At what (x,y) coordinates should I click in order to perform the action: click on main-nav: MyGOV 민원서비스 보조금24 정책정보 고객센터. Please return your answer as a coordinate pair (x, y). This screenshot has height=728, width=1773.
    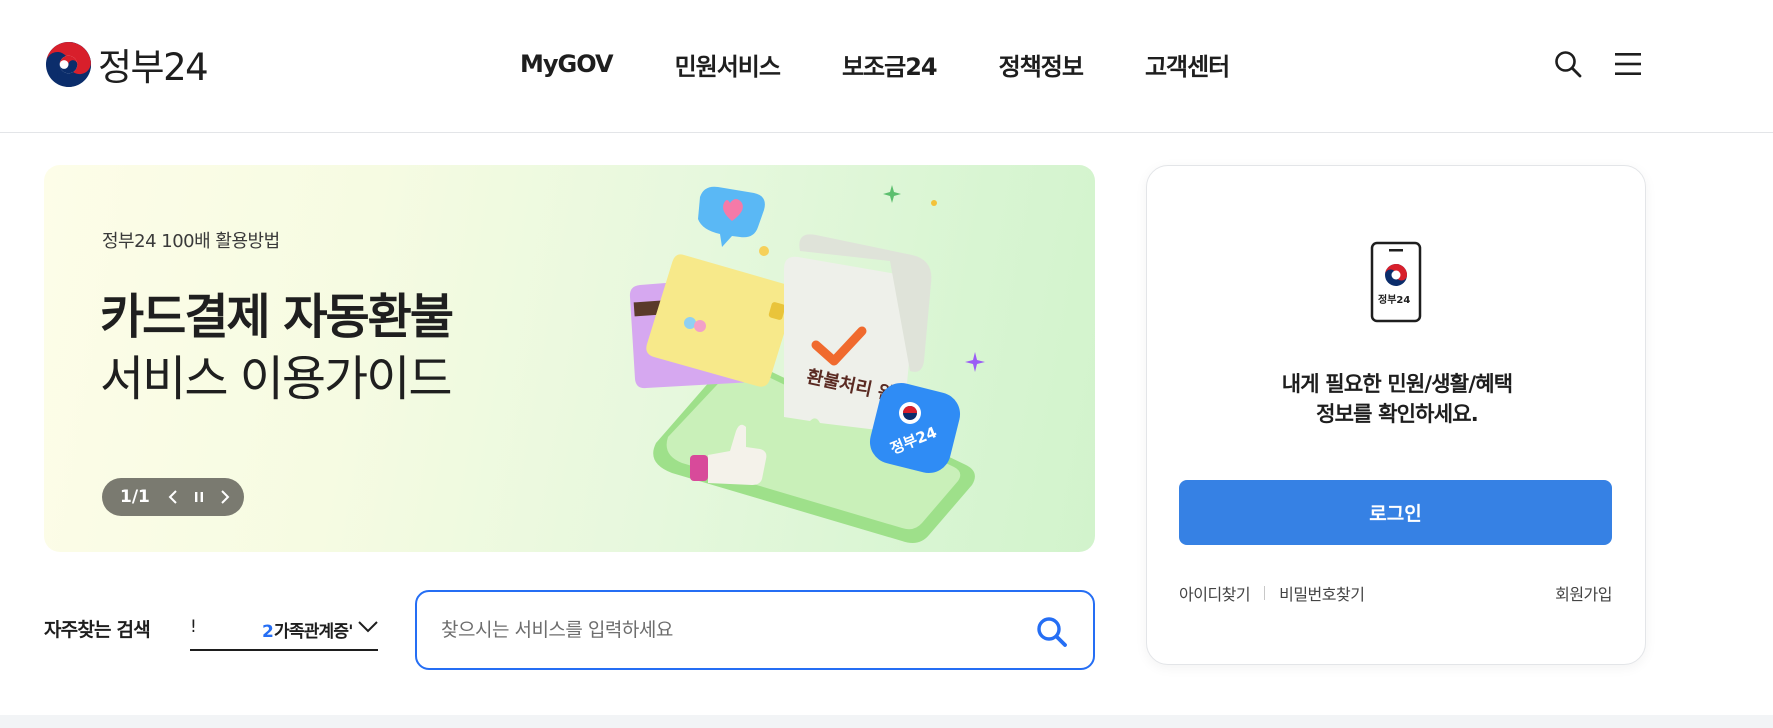
    Looking at the image, I should click on (875, 64).